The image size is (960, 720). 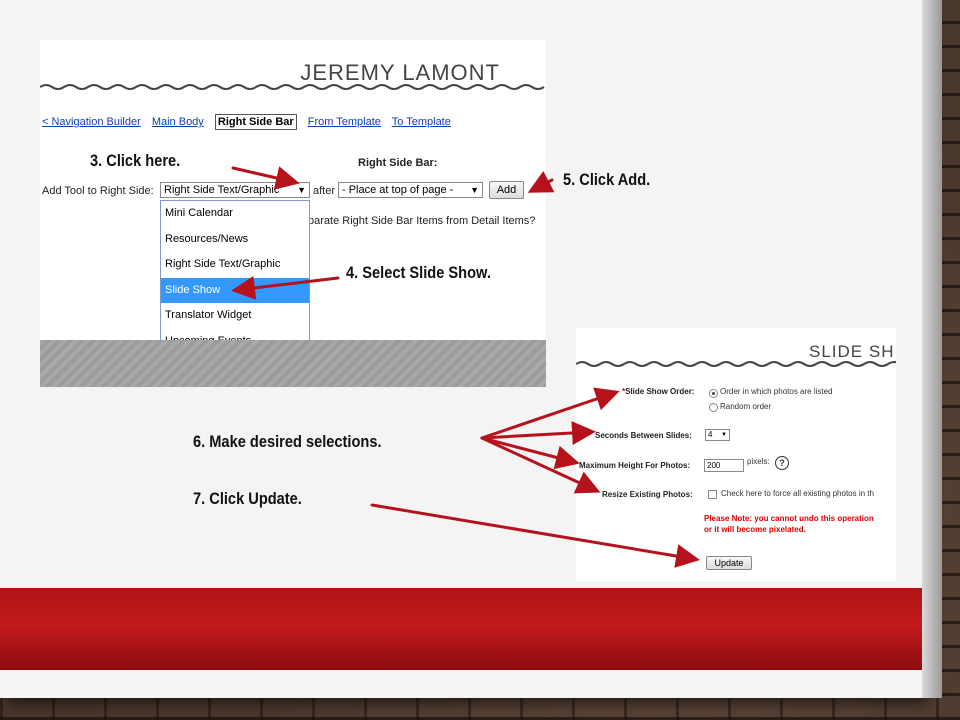 I want to click on position-select: - Place at top of page - ▼, so click(x=410, y=190).